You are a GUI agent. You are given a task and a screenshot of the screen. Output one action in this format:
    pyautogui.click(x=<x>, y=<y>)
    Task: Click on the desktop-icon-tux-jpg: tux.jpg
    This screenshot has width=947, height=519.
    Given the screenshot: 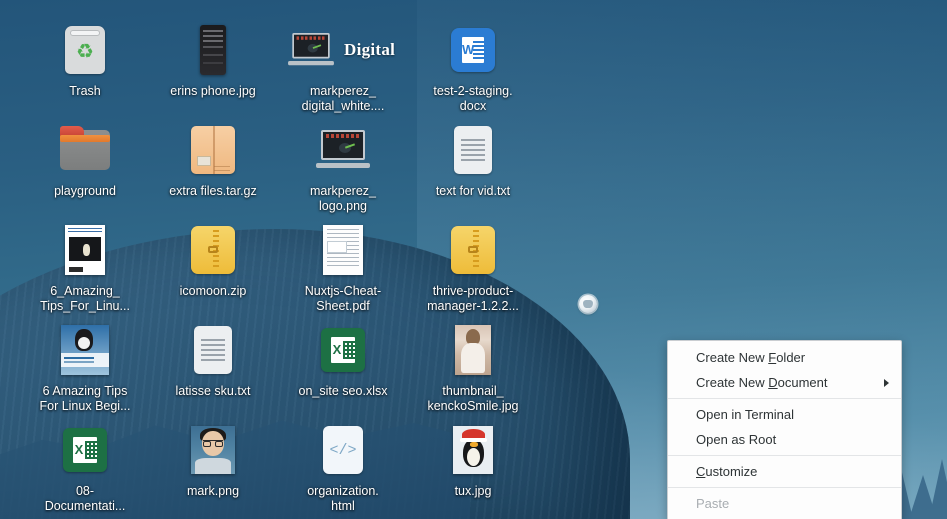 What is the action you would take?
    pyautogui.click(x=473, y=460)
    